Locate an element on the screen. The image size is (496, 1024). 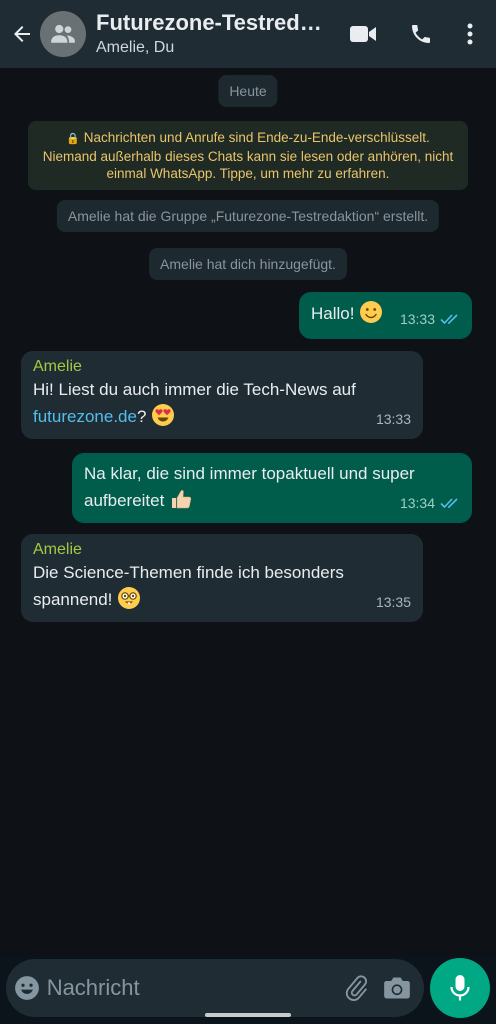
camera-icon is located at coordinates (397, 988).